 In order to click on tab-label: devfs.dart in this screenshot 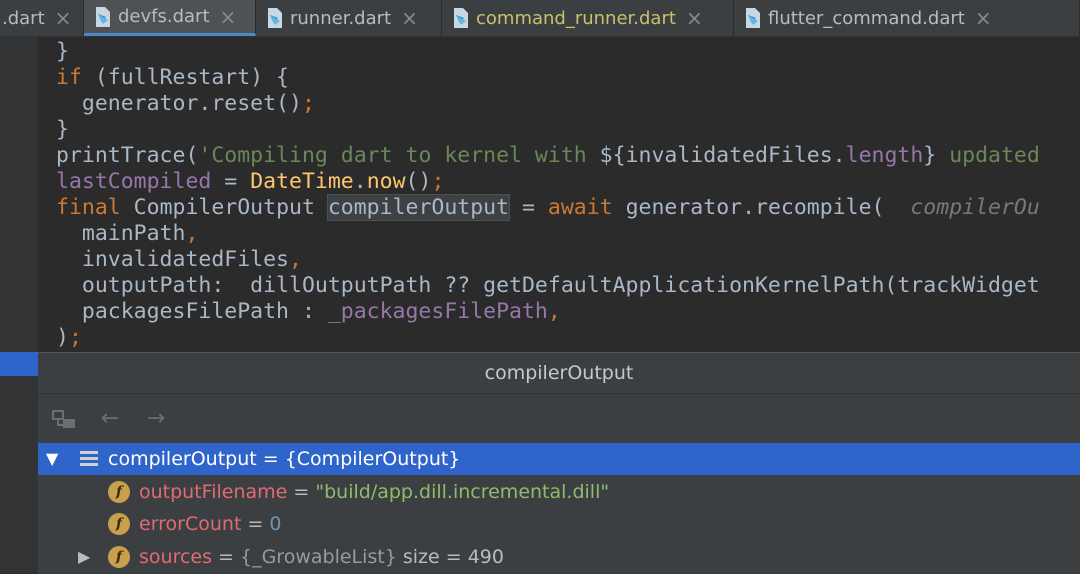, I will do `click(164, 16)`.